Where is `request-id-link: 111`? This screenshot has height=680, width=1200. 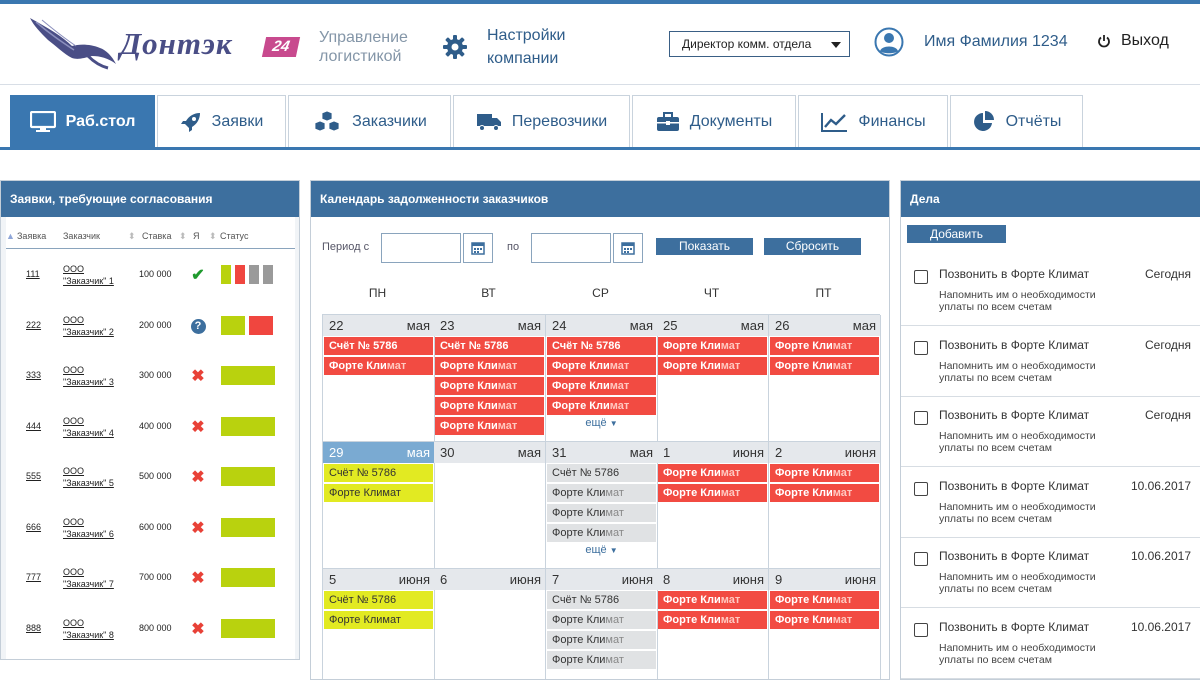
request-id-link: 111 is located at coordinates (33, 274).